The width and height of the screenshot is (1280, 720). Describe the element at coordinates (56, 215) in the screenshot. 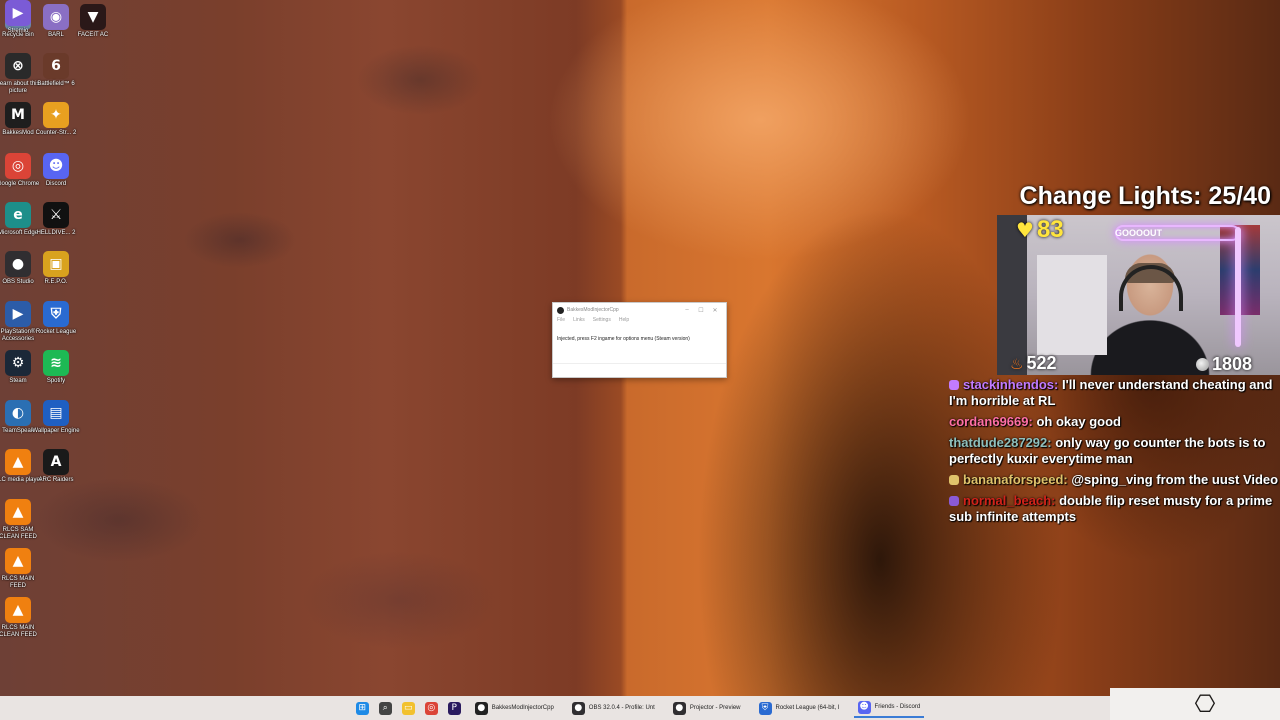

I see `helldivers-icon: ⚔` at that location.